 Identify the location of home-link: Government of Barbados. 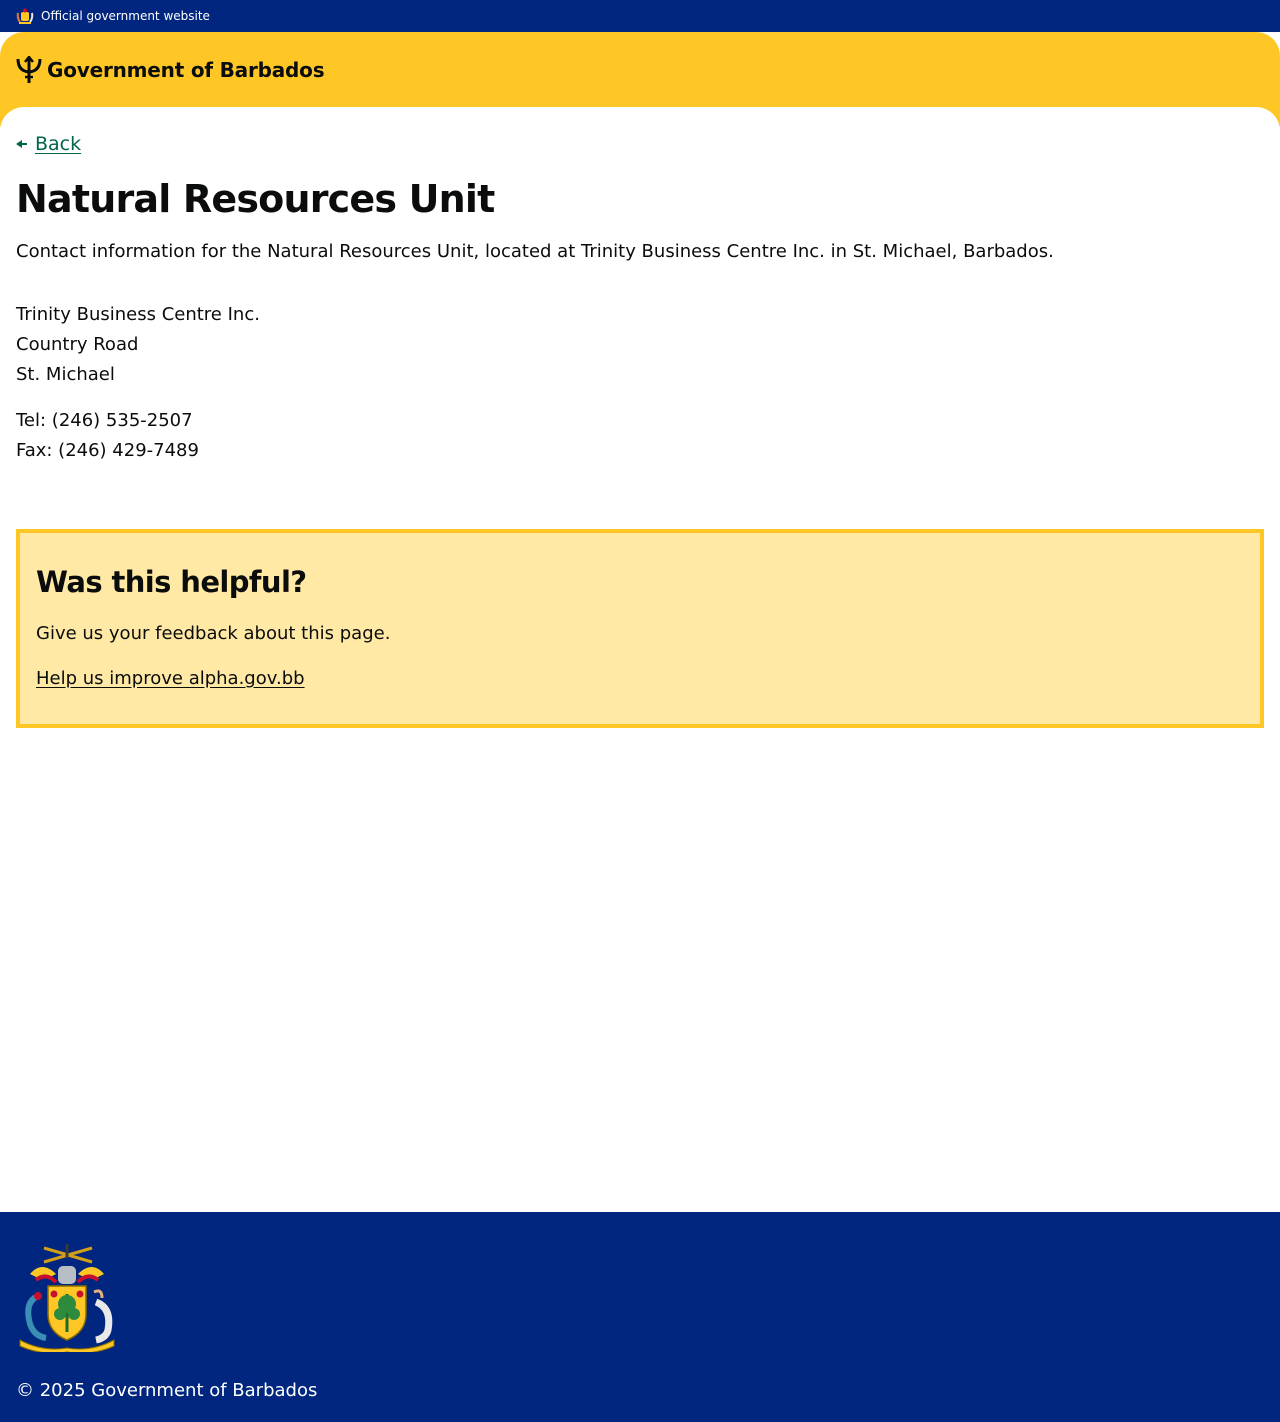
(170, 70).